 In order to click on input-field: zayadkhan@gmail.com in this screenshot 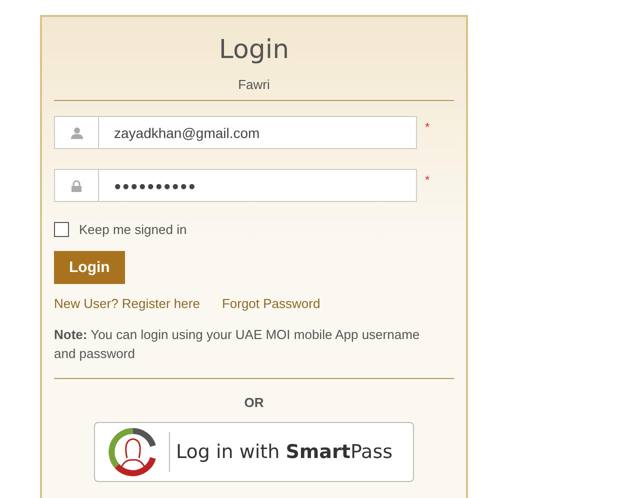, I will do `click(235, 132)`.